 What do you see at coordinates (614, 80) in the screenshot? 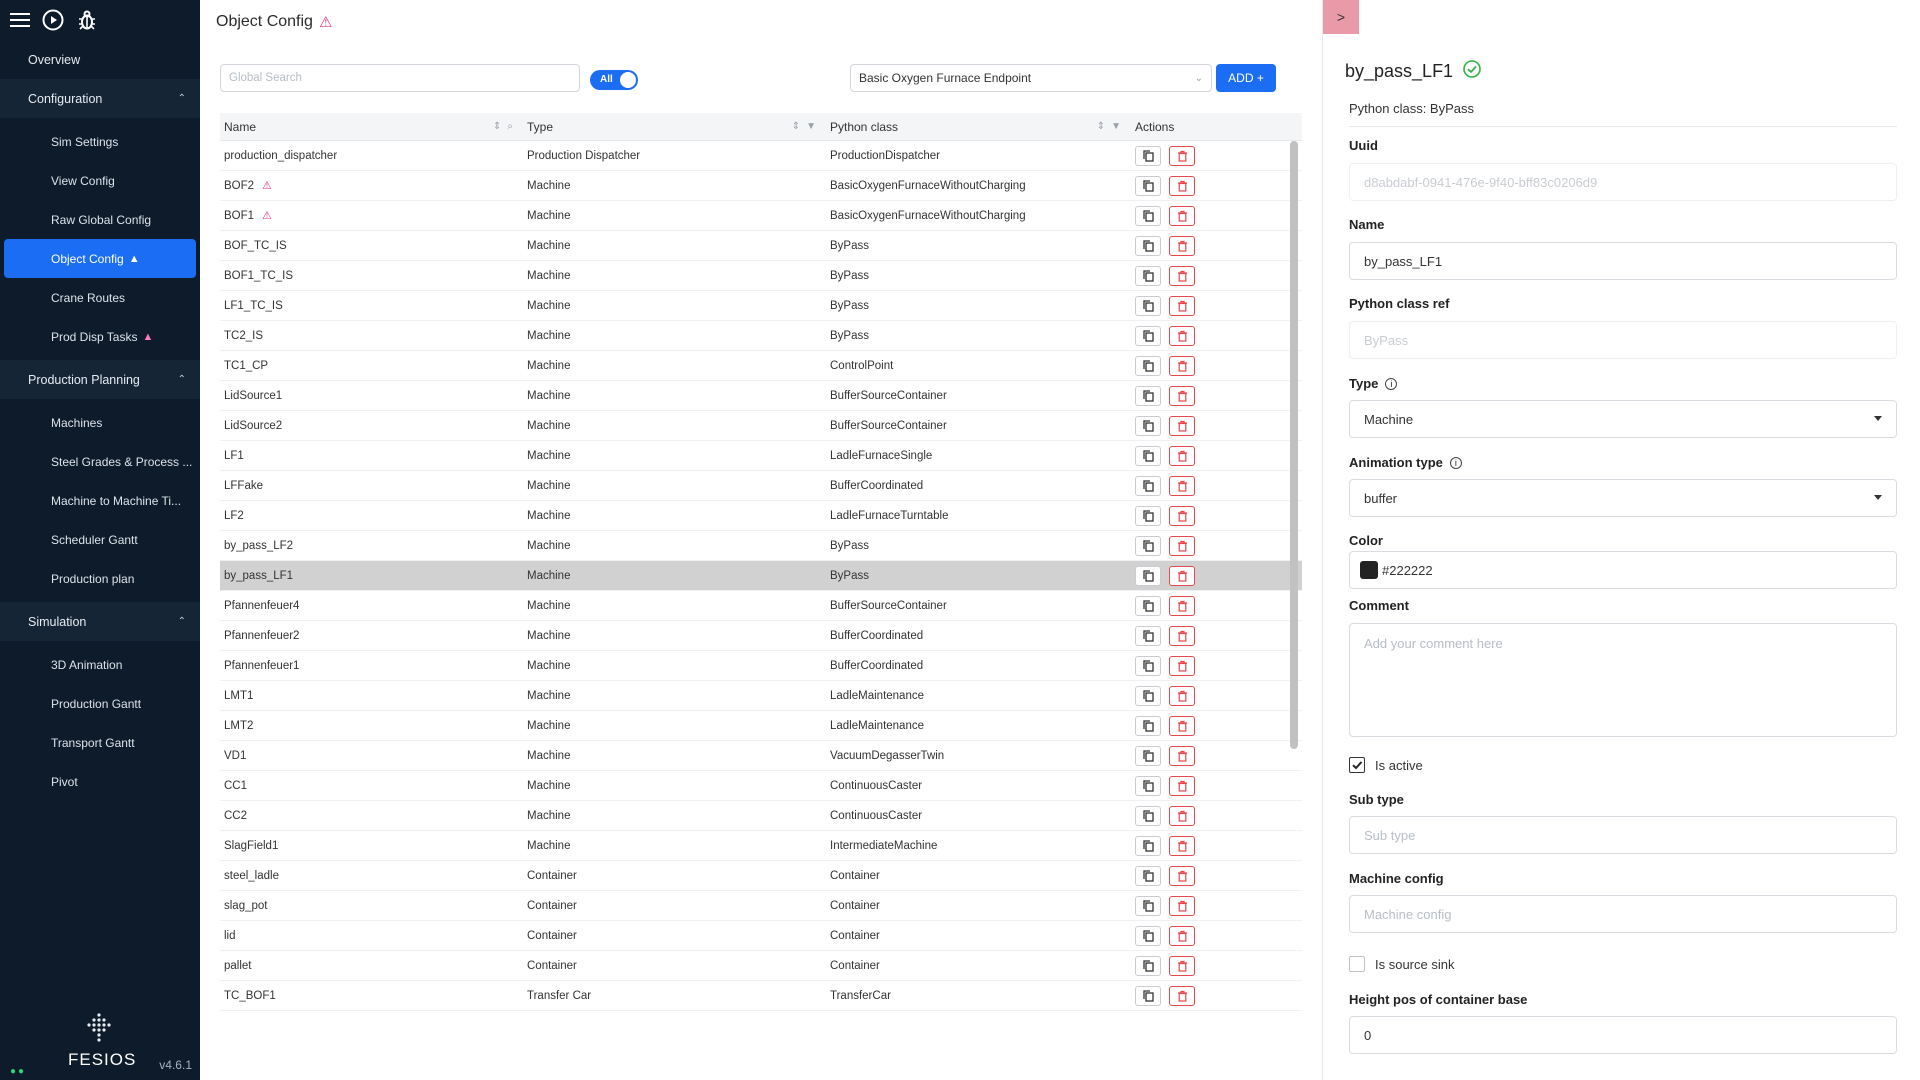
I see `all-toggle: All` at bounding box center [614, 80].